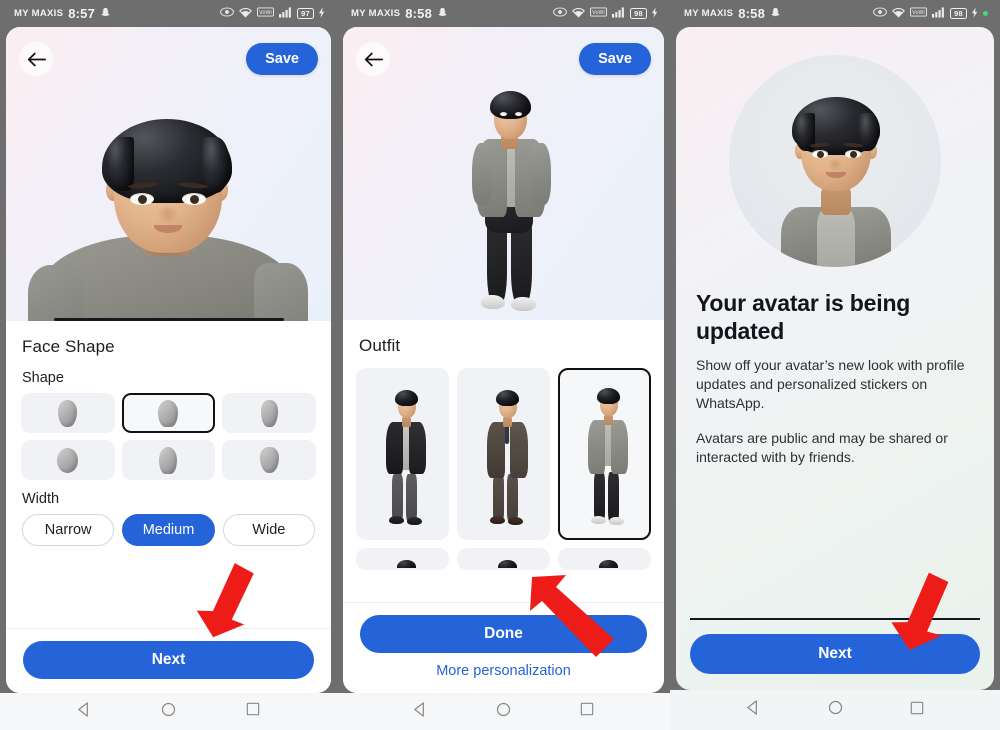  I want to click on sheet-drag-handle, so click(168, 319).